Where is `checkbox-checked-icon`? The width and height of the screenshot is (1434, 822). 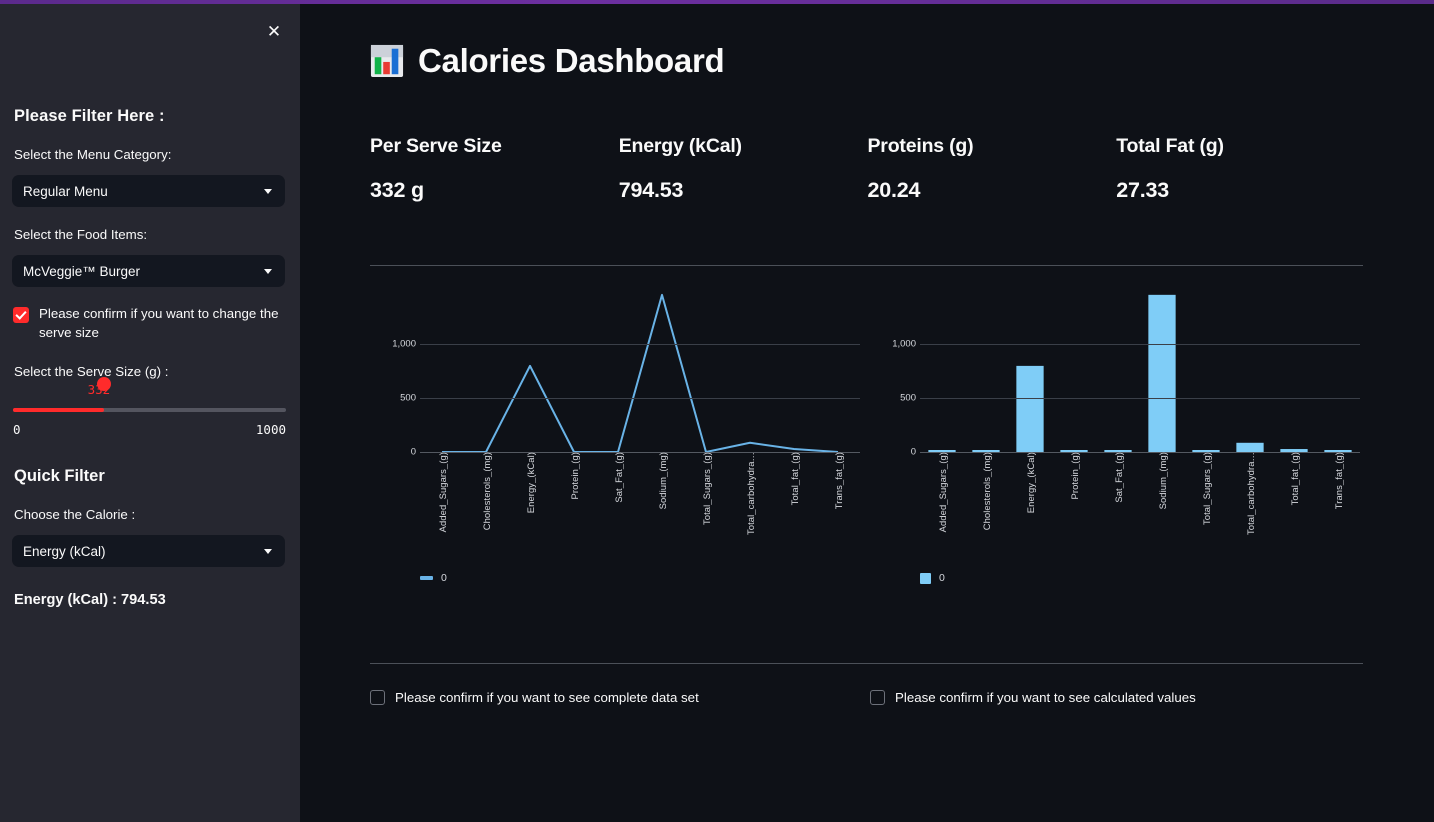
checkbox-checked-icon is located at coordinates (21, 315).